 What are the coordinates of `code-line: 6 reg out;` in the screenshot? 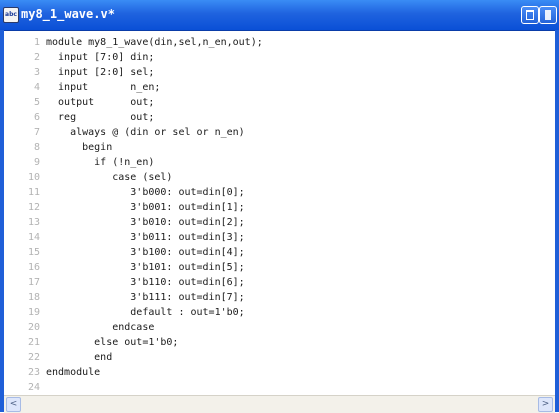 It's located at (279, 117).